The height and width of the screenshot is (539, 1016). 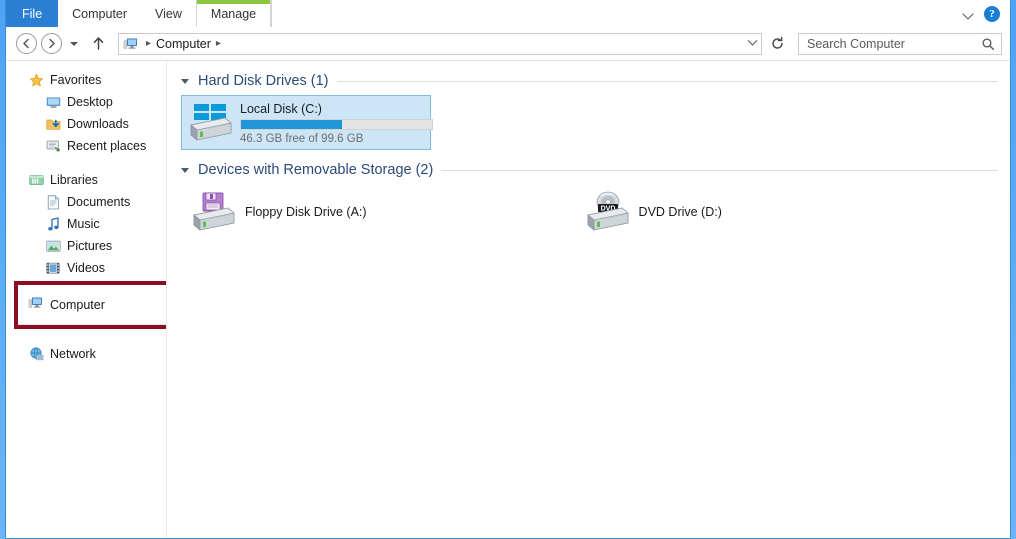 I want to click on sidebar-label: Network, so click(x=73, y=354).